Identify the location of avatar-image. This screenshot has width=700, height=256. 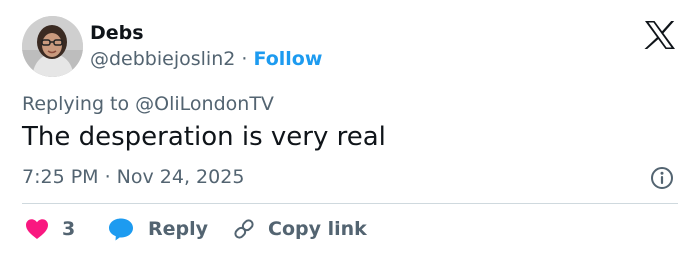
(52, 46).